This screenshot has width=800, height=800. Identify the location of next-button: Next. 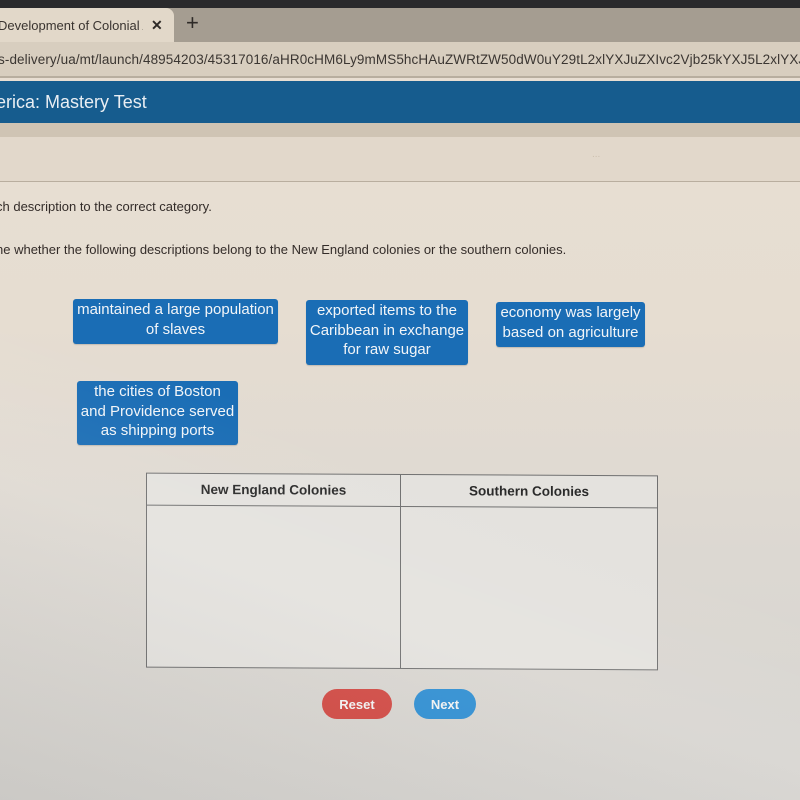
(445, 704).